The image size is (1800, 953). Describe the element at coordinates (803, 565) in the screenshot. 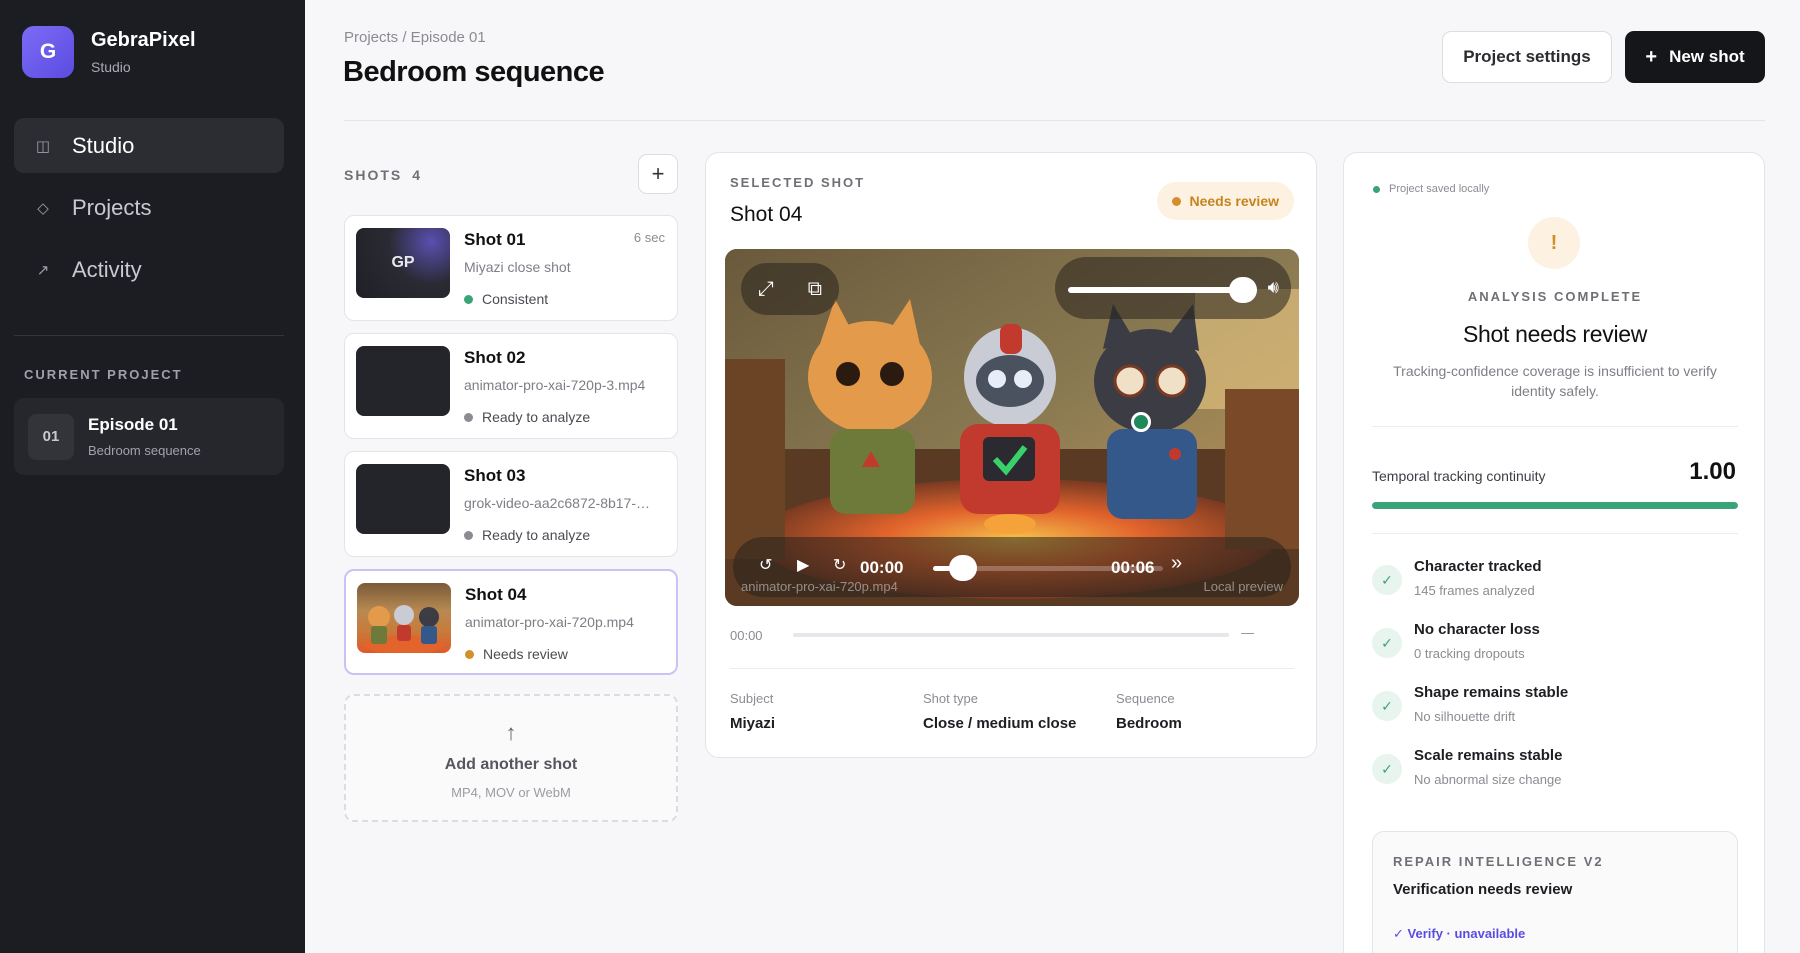

I see `play-icon: ▶` at that location.